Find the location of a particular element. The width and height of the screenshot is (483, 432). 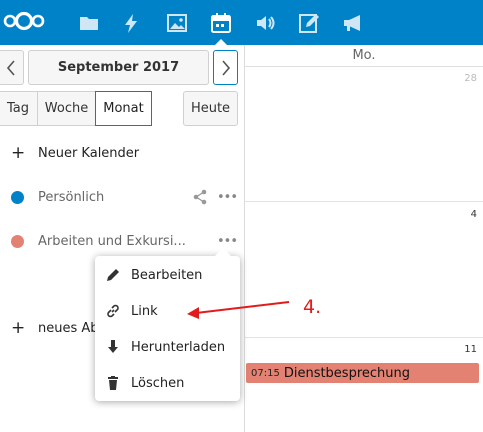

activity-icon is located at coordinates (131, 23).